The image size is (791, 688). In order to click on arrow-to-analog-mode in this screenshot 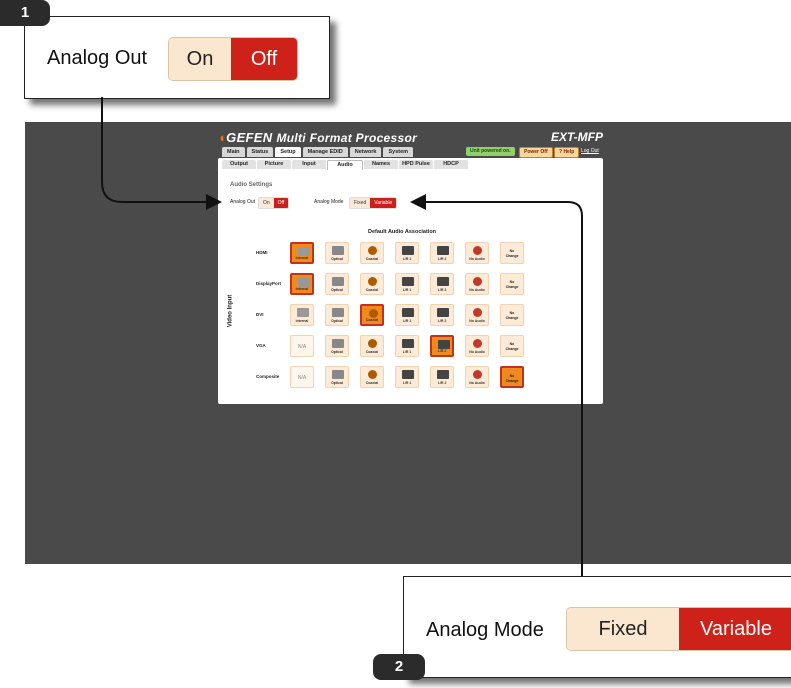, I will do `click(496, 385)`.